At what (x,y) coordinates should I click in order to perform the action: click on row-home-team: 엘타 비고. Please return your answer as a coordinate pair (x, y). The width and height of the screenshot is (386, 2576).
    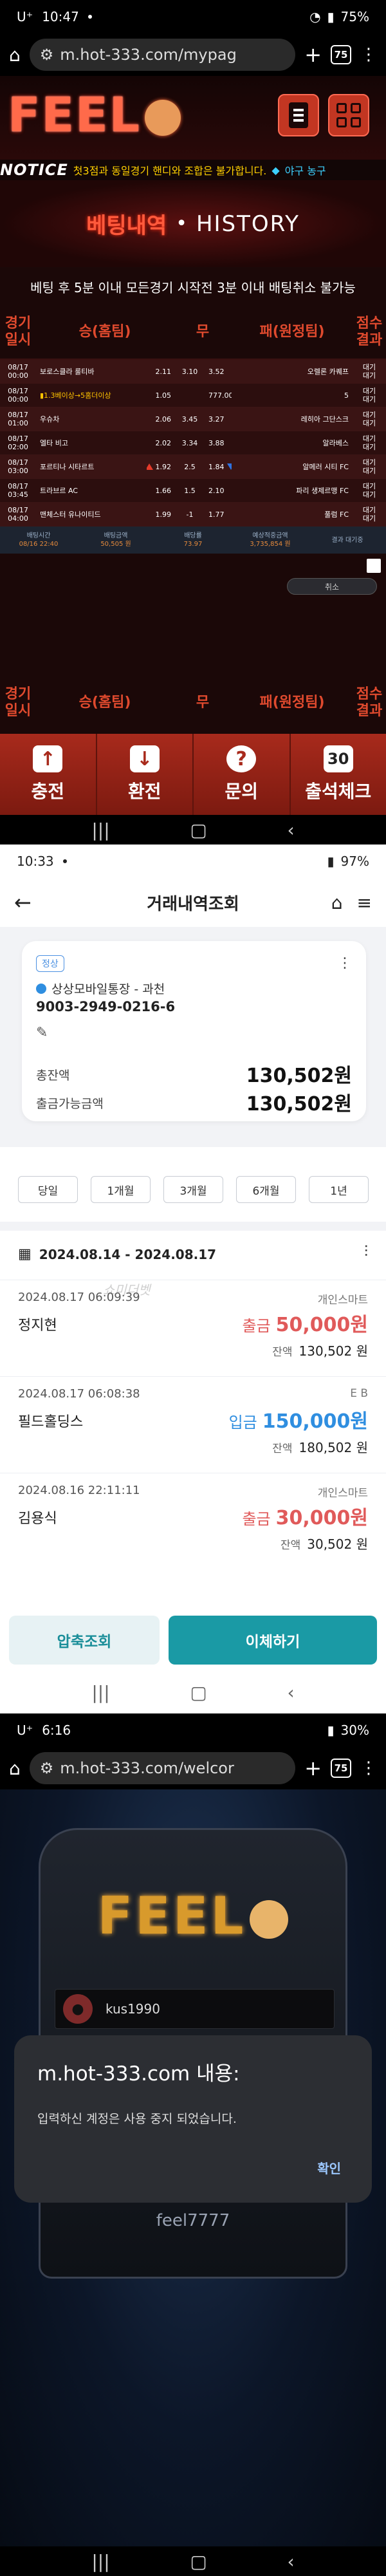
    Looking at the image, I should click on (91, 442).